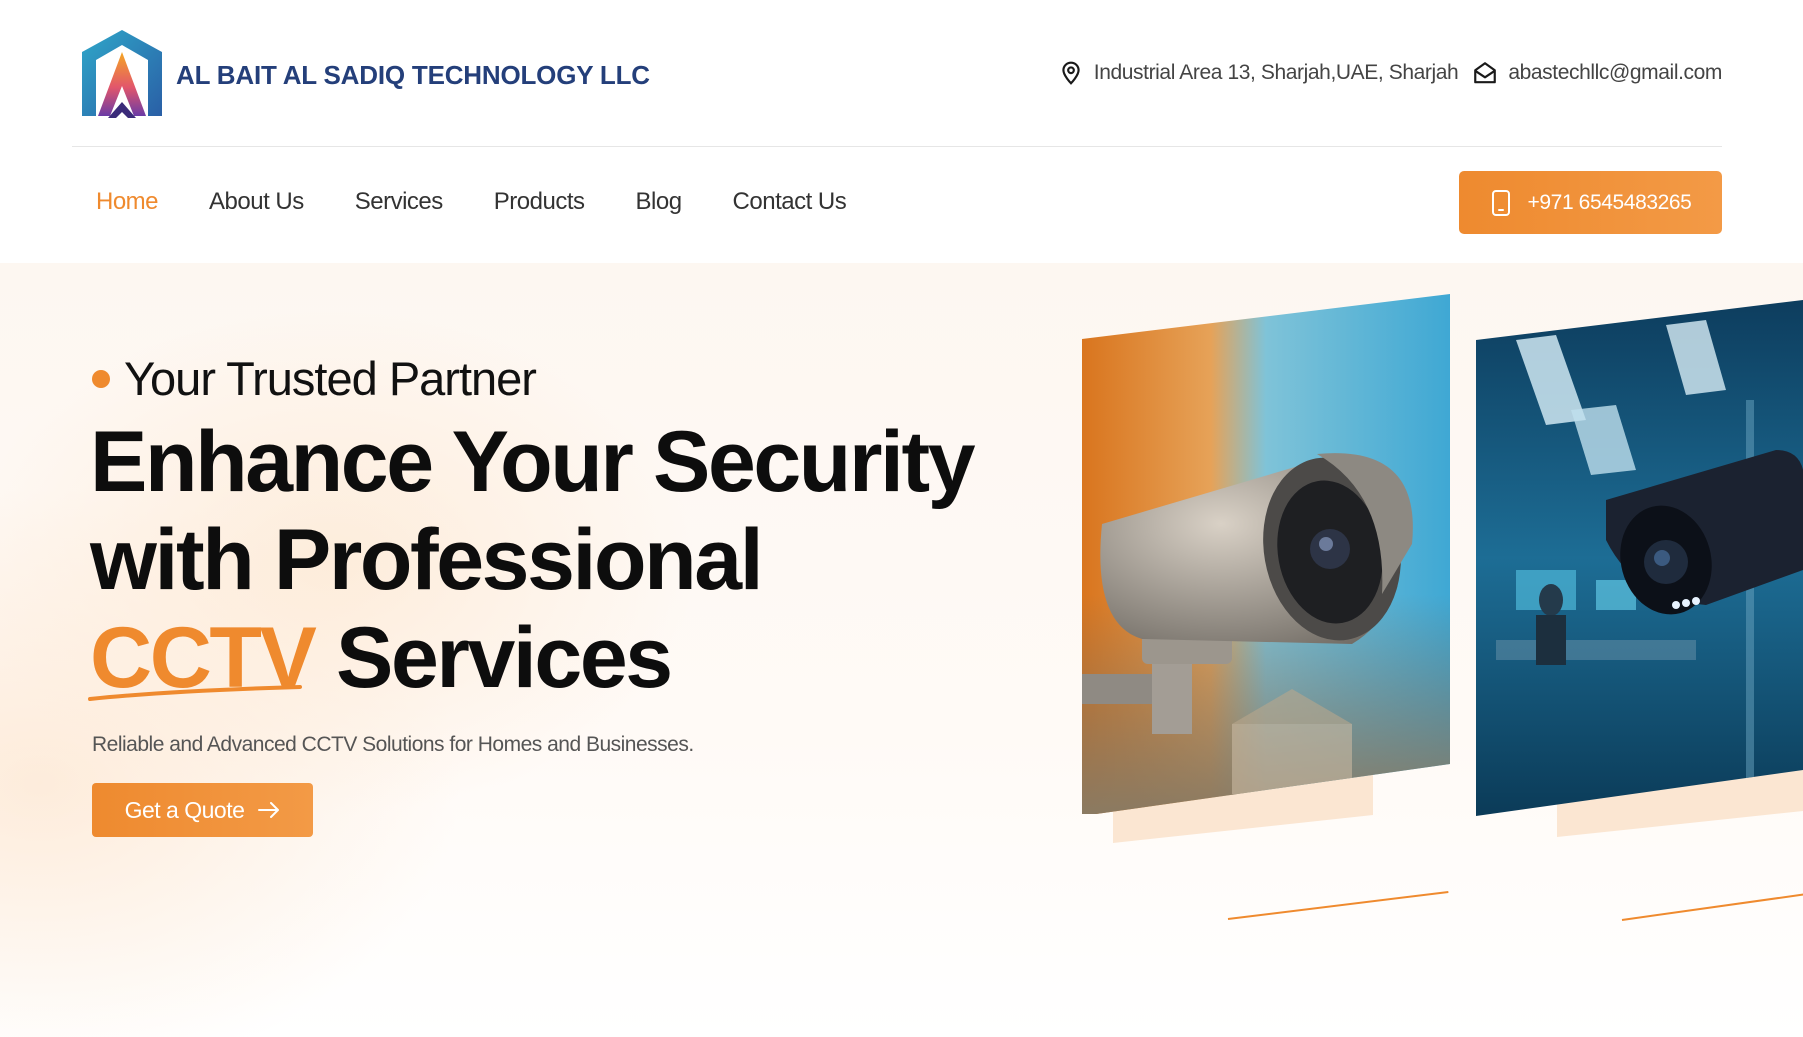 The height and width of the screenshot is (1037, 1803). I want to click on tagline-dot-icon, so click(101, 378).